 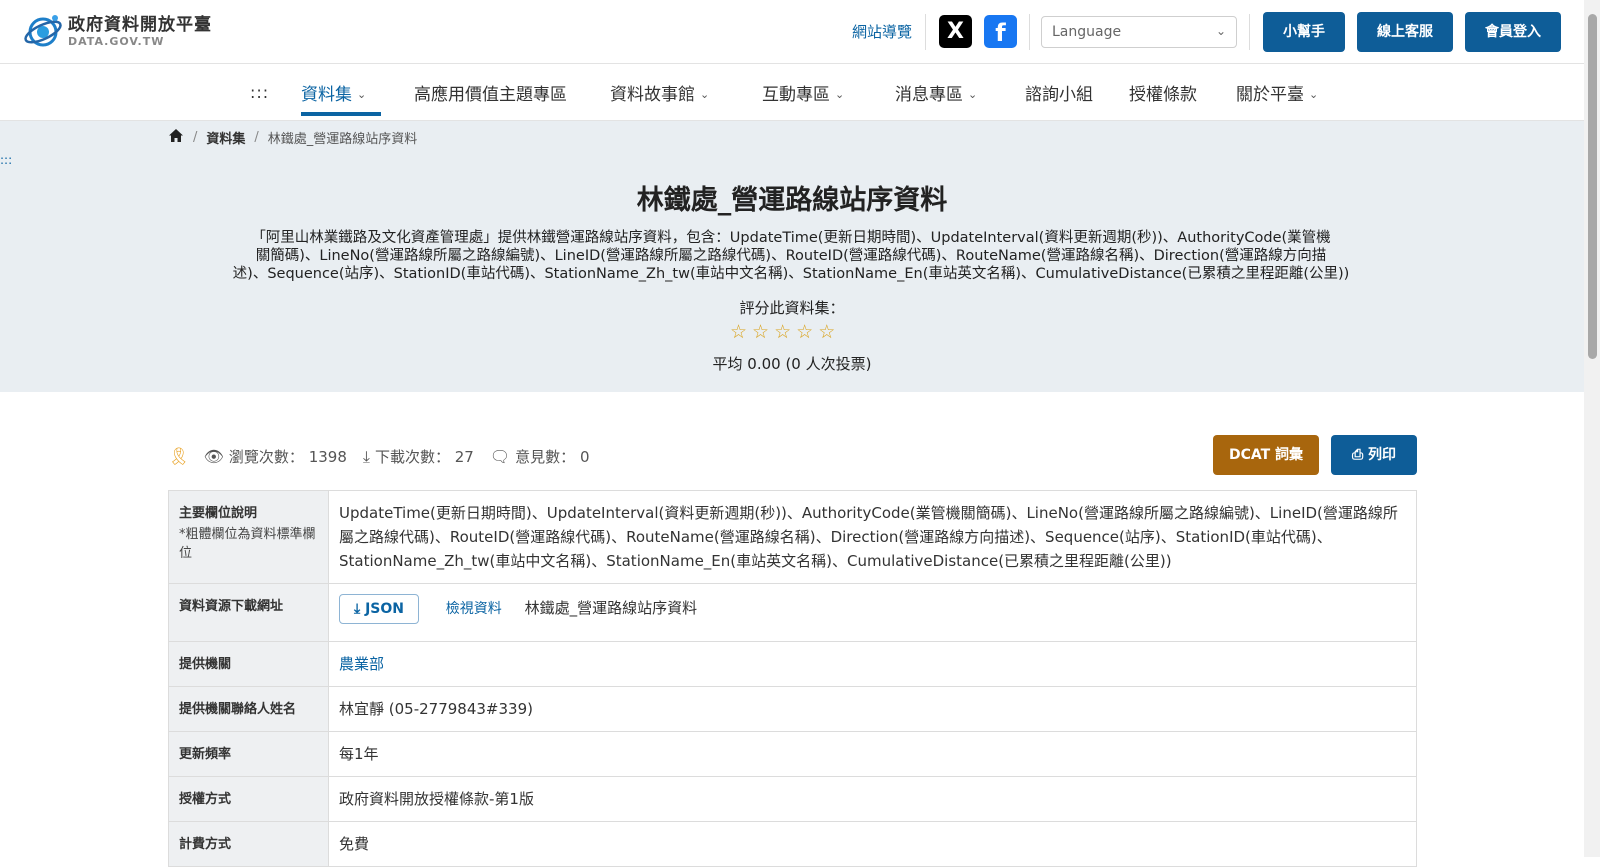 What do you see at coordinates (872, 664) in the screenshot?
I see `agency-cell: 農業部` at bounding box center [872, 664].